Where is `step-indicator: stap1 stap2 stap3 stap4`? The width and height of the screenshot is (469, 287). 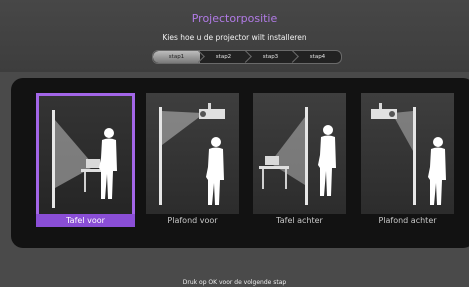
step-indicator: stap1 stap2 stap3 stap4 is located at coordinates (247, 57).